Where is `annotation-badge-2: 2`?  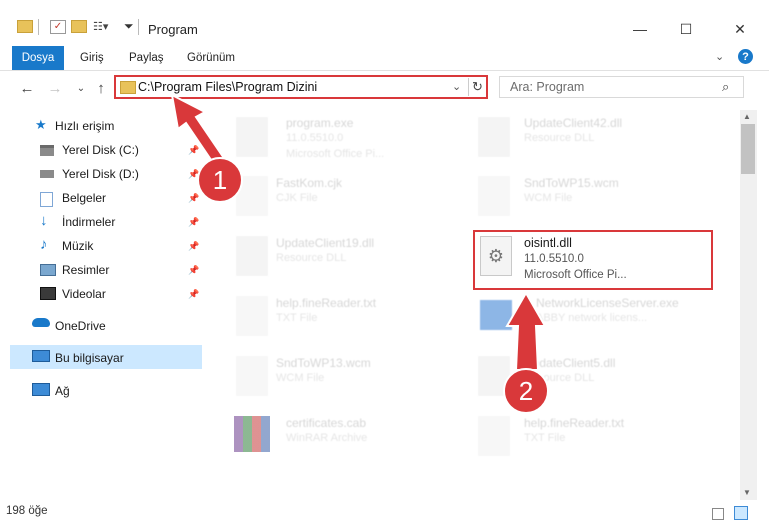
annotation-badge-2: 2 is located at coordinates (526, 391).